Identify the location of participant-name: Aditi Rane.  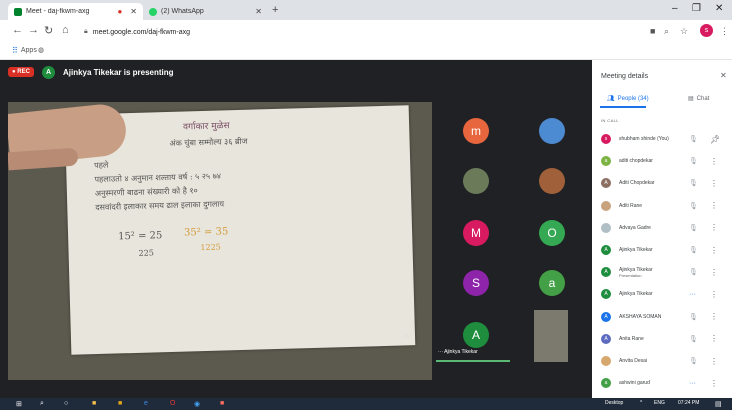
(630, 206).